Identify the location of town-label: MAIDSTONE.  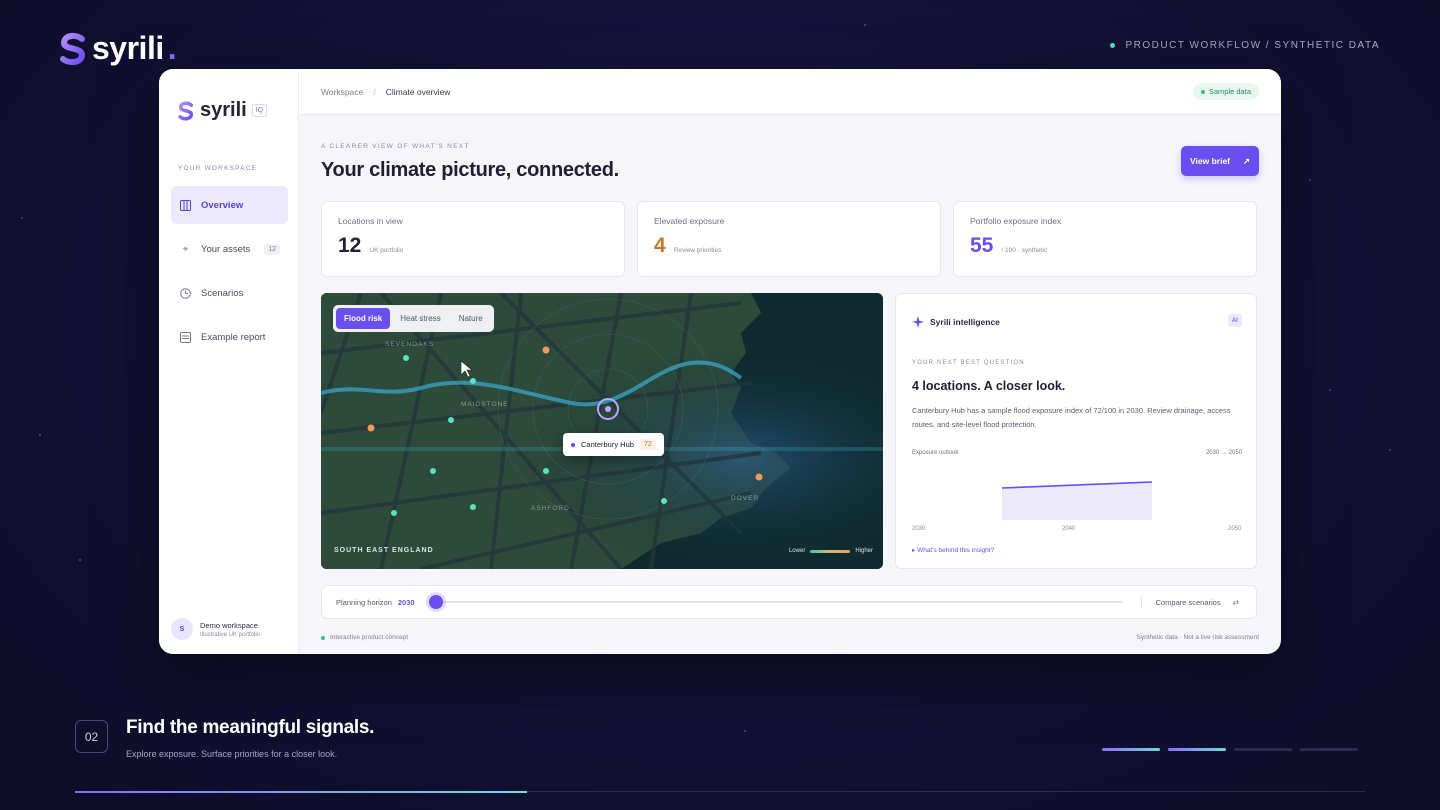
(485, 404).